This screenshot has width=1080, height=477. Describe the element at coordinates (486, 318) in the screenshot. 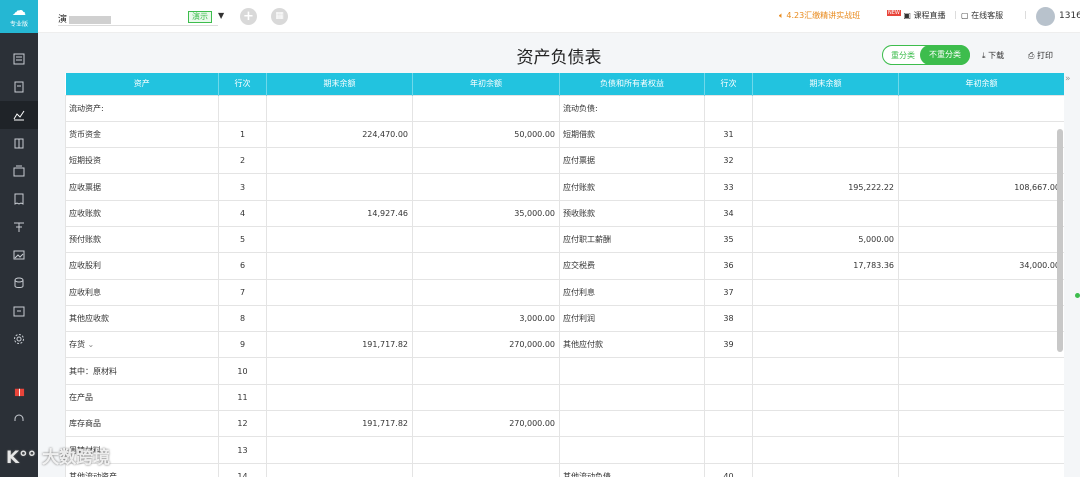

I see `table-cell: 3,000.00` at that location.